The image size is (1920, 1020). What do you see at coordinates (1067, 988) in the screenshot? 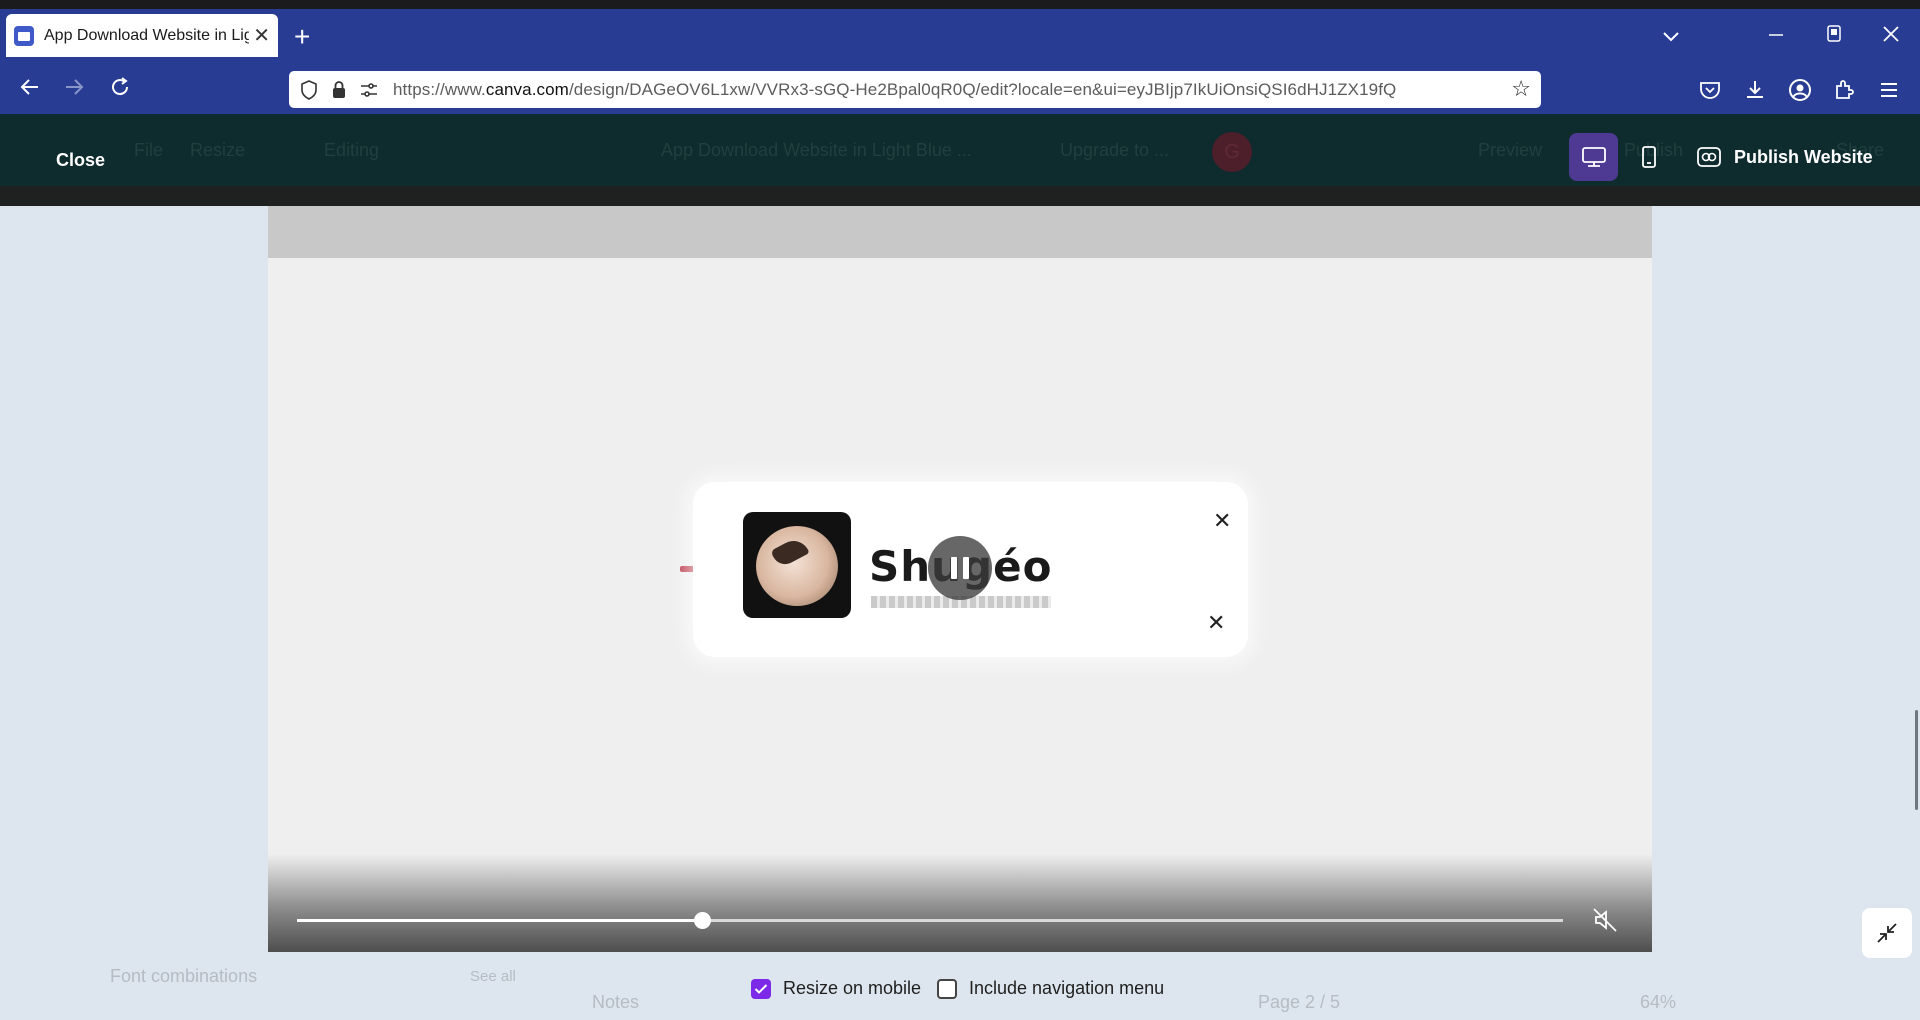
I see `include-nav-menu-label: Include navigation menu` at bounding box center [1067, 988].